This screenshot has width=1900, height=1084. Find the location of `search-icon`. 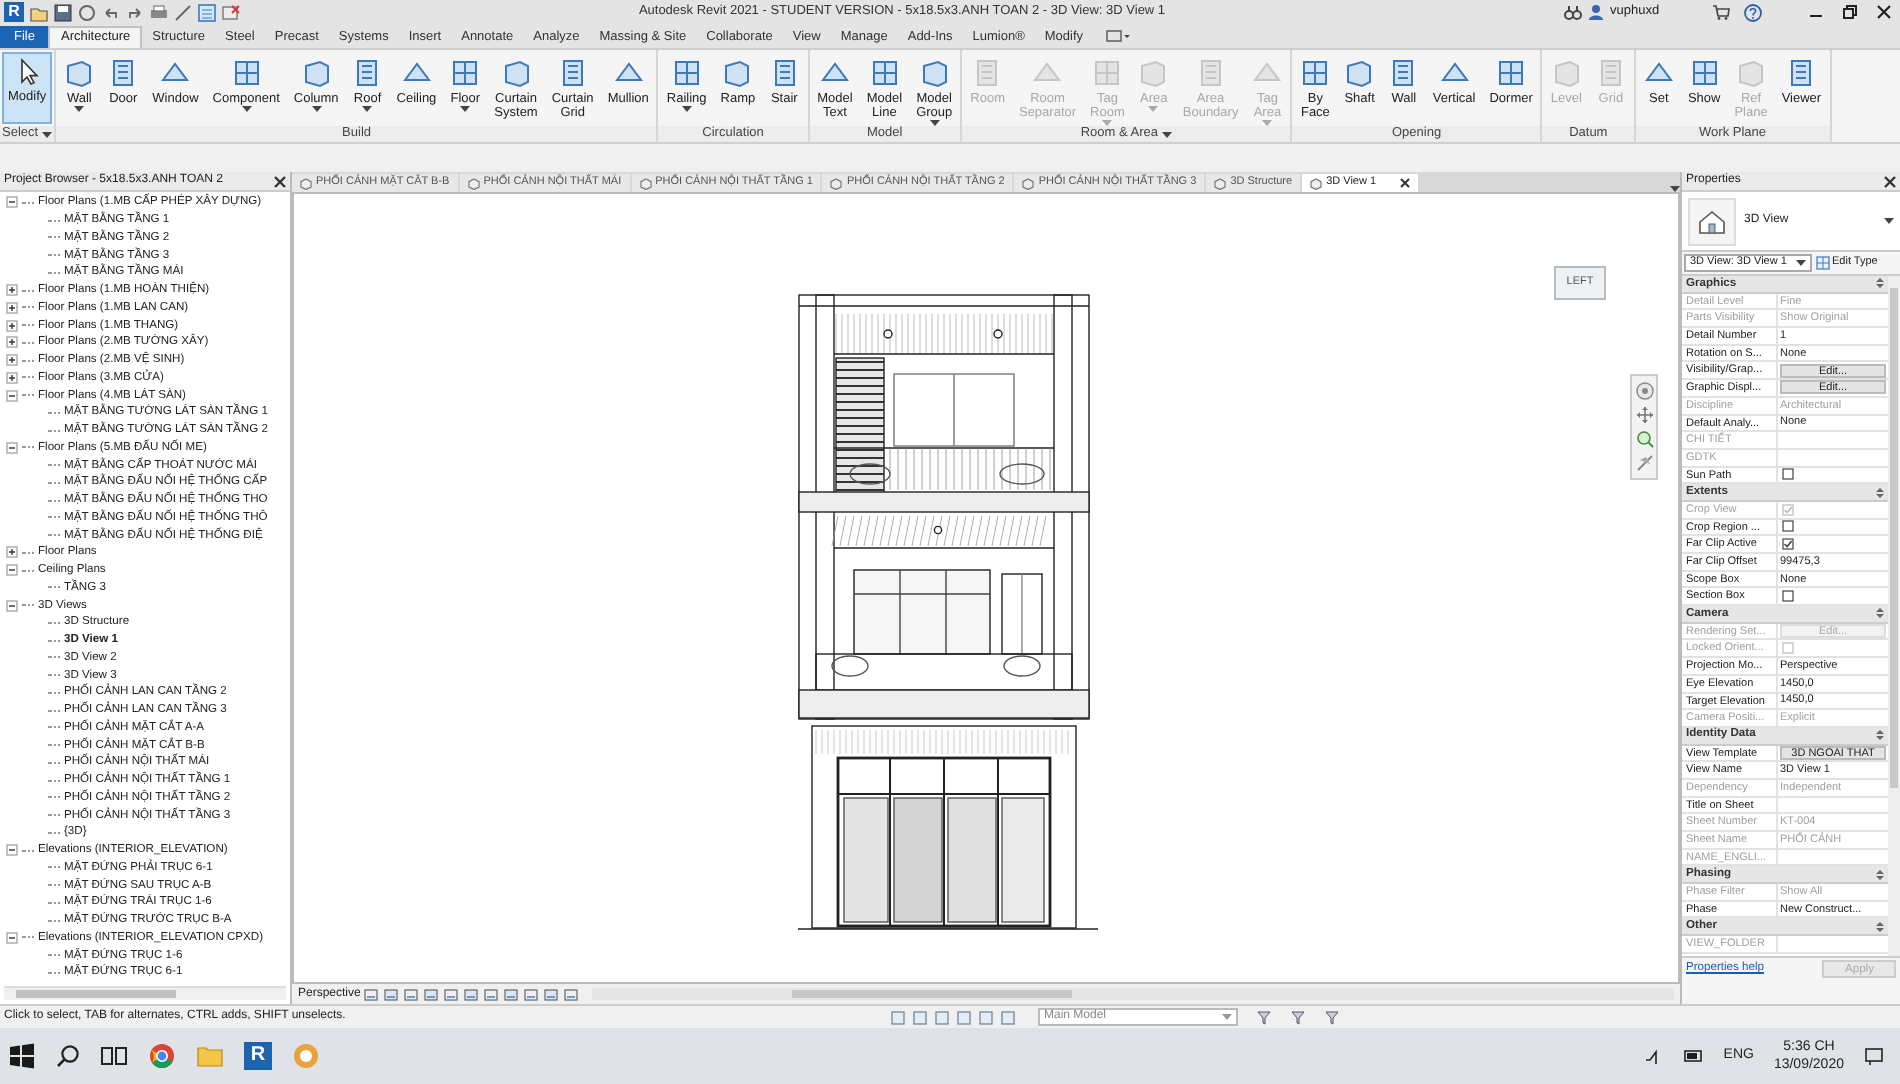

search-icon is located at coordinates (68, 1056).